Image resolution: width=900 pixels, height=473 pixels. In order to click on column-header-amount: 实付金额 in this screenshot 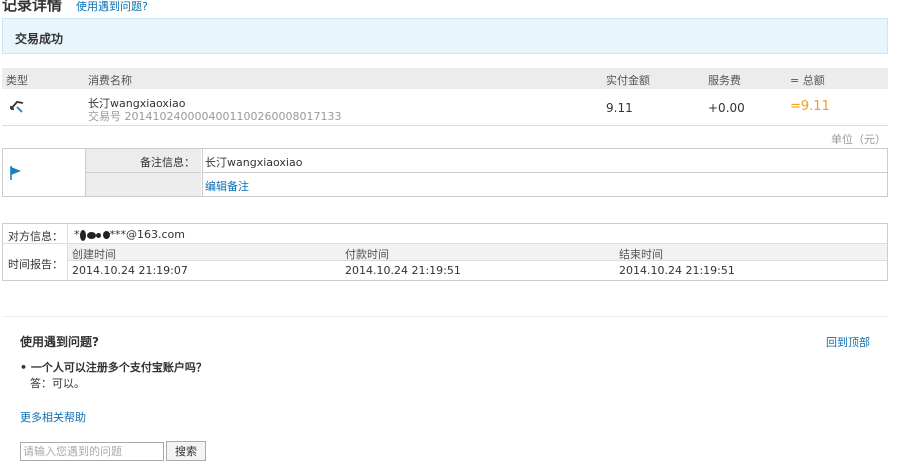, I will do `click(628, 80)`.